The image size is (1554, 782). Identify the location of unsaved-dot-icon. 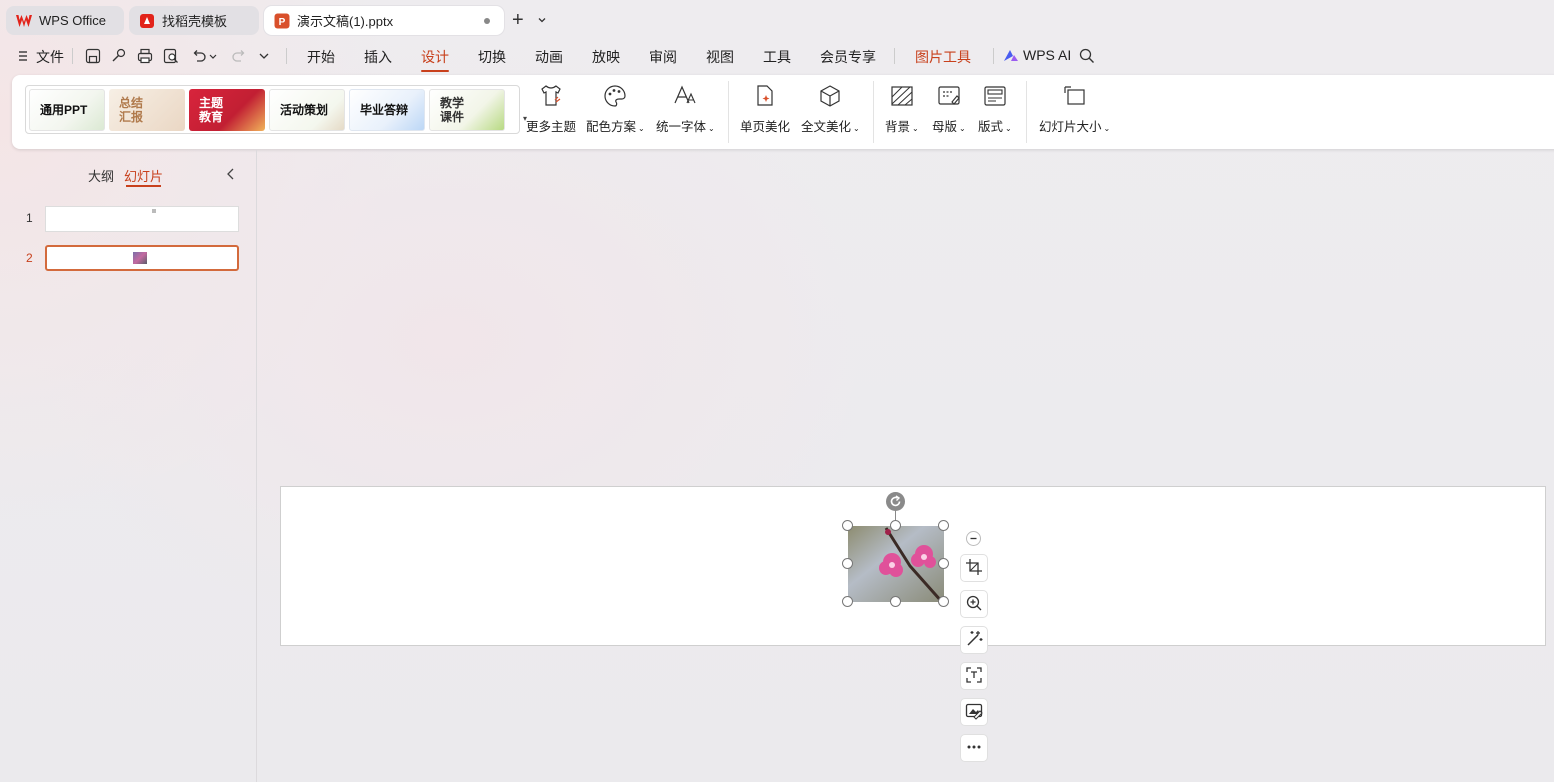
(487, 21).